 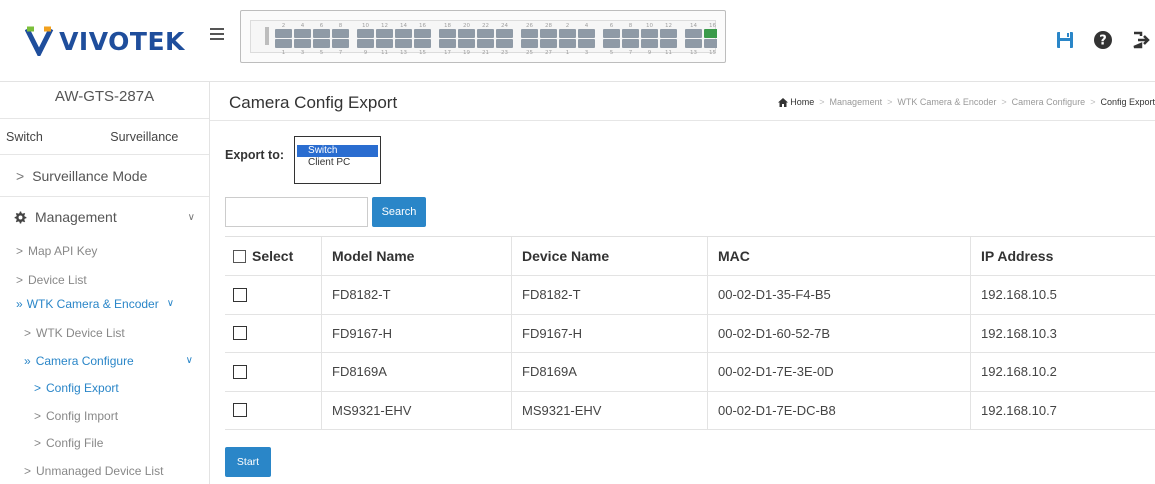 What do you see at coordinates (1065, 40) in the screenshot?
I see `save-icon` at bounding box center [1065, 40].